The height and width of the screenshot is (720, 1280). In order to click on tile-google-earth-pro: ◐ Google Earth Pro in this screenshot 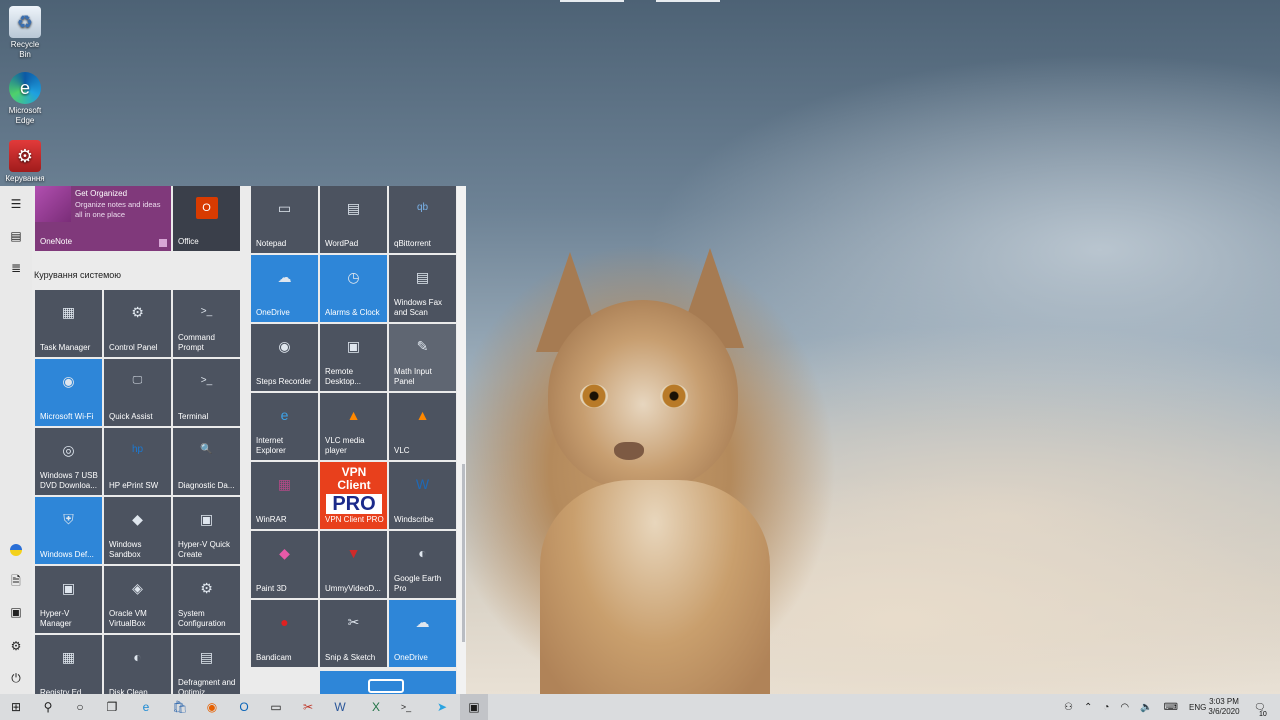, I will do `click(422, 564)`.